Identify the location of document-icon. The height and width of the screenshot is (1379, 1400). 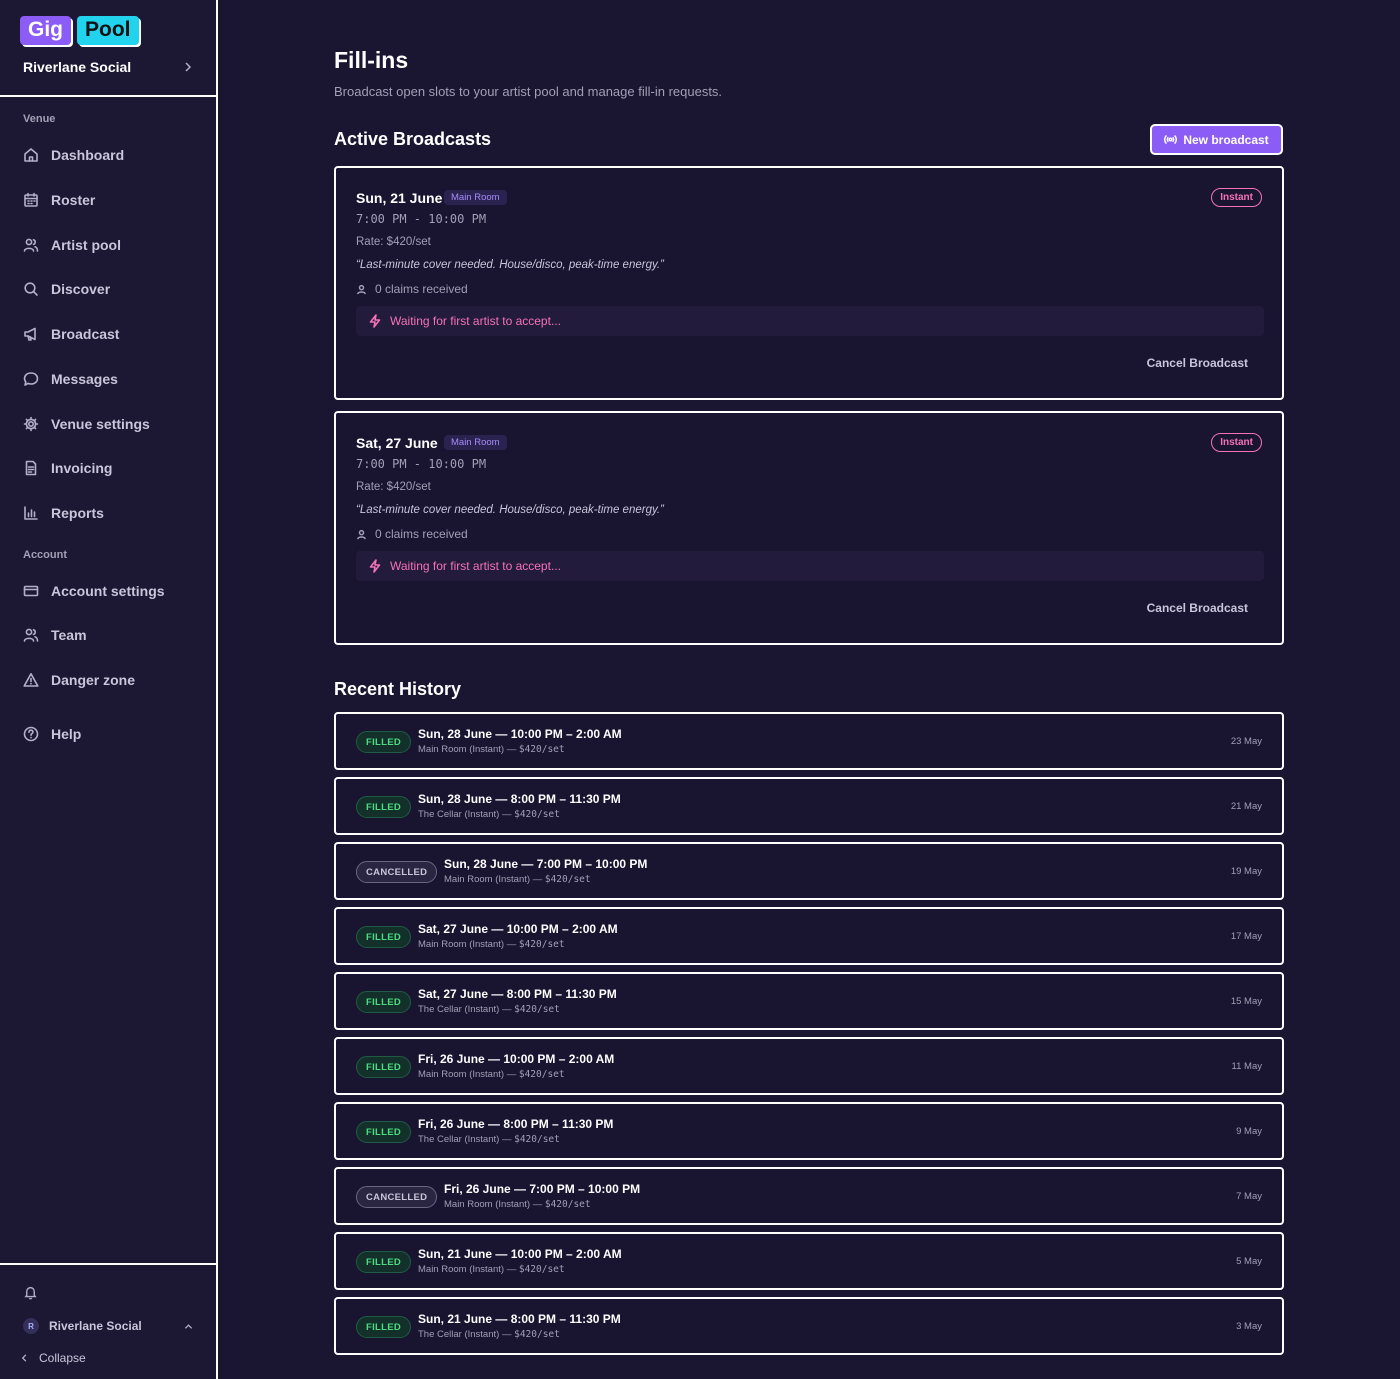
(31, 468).